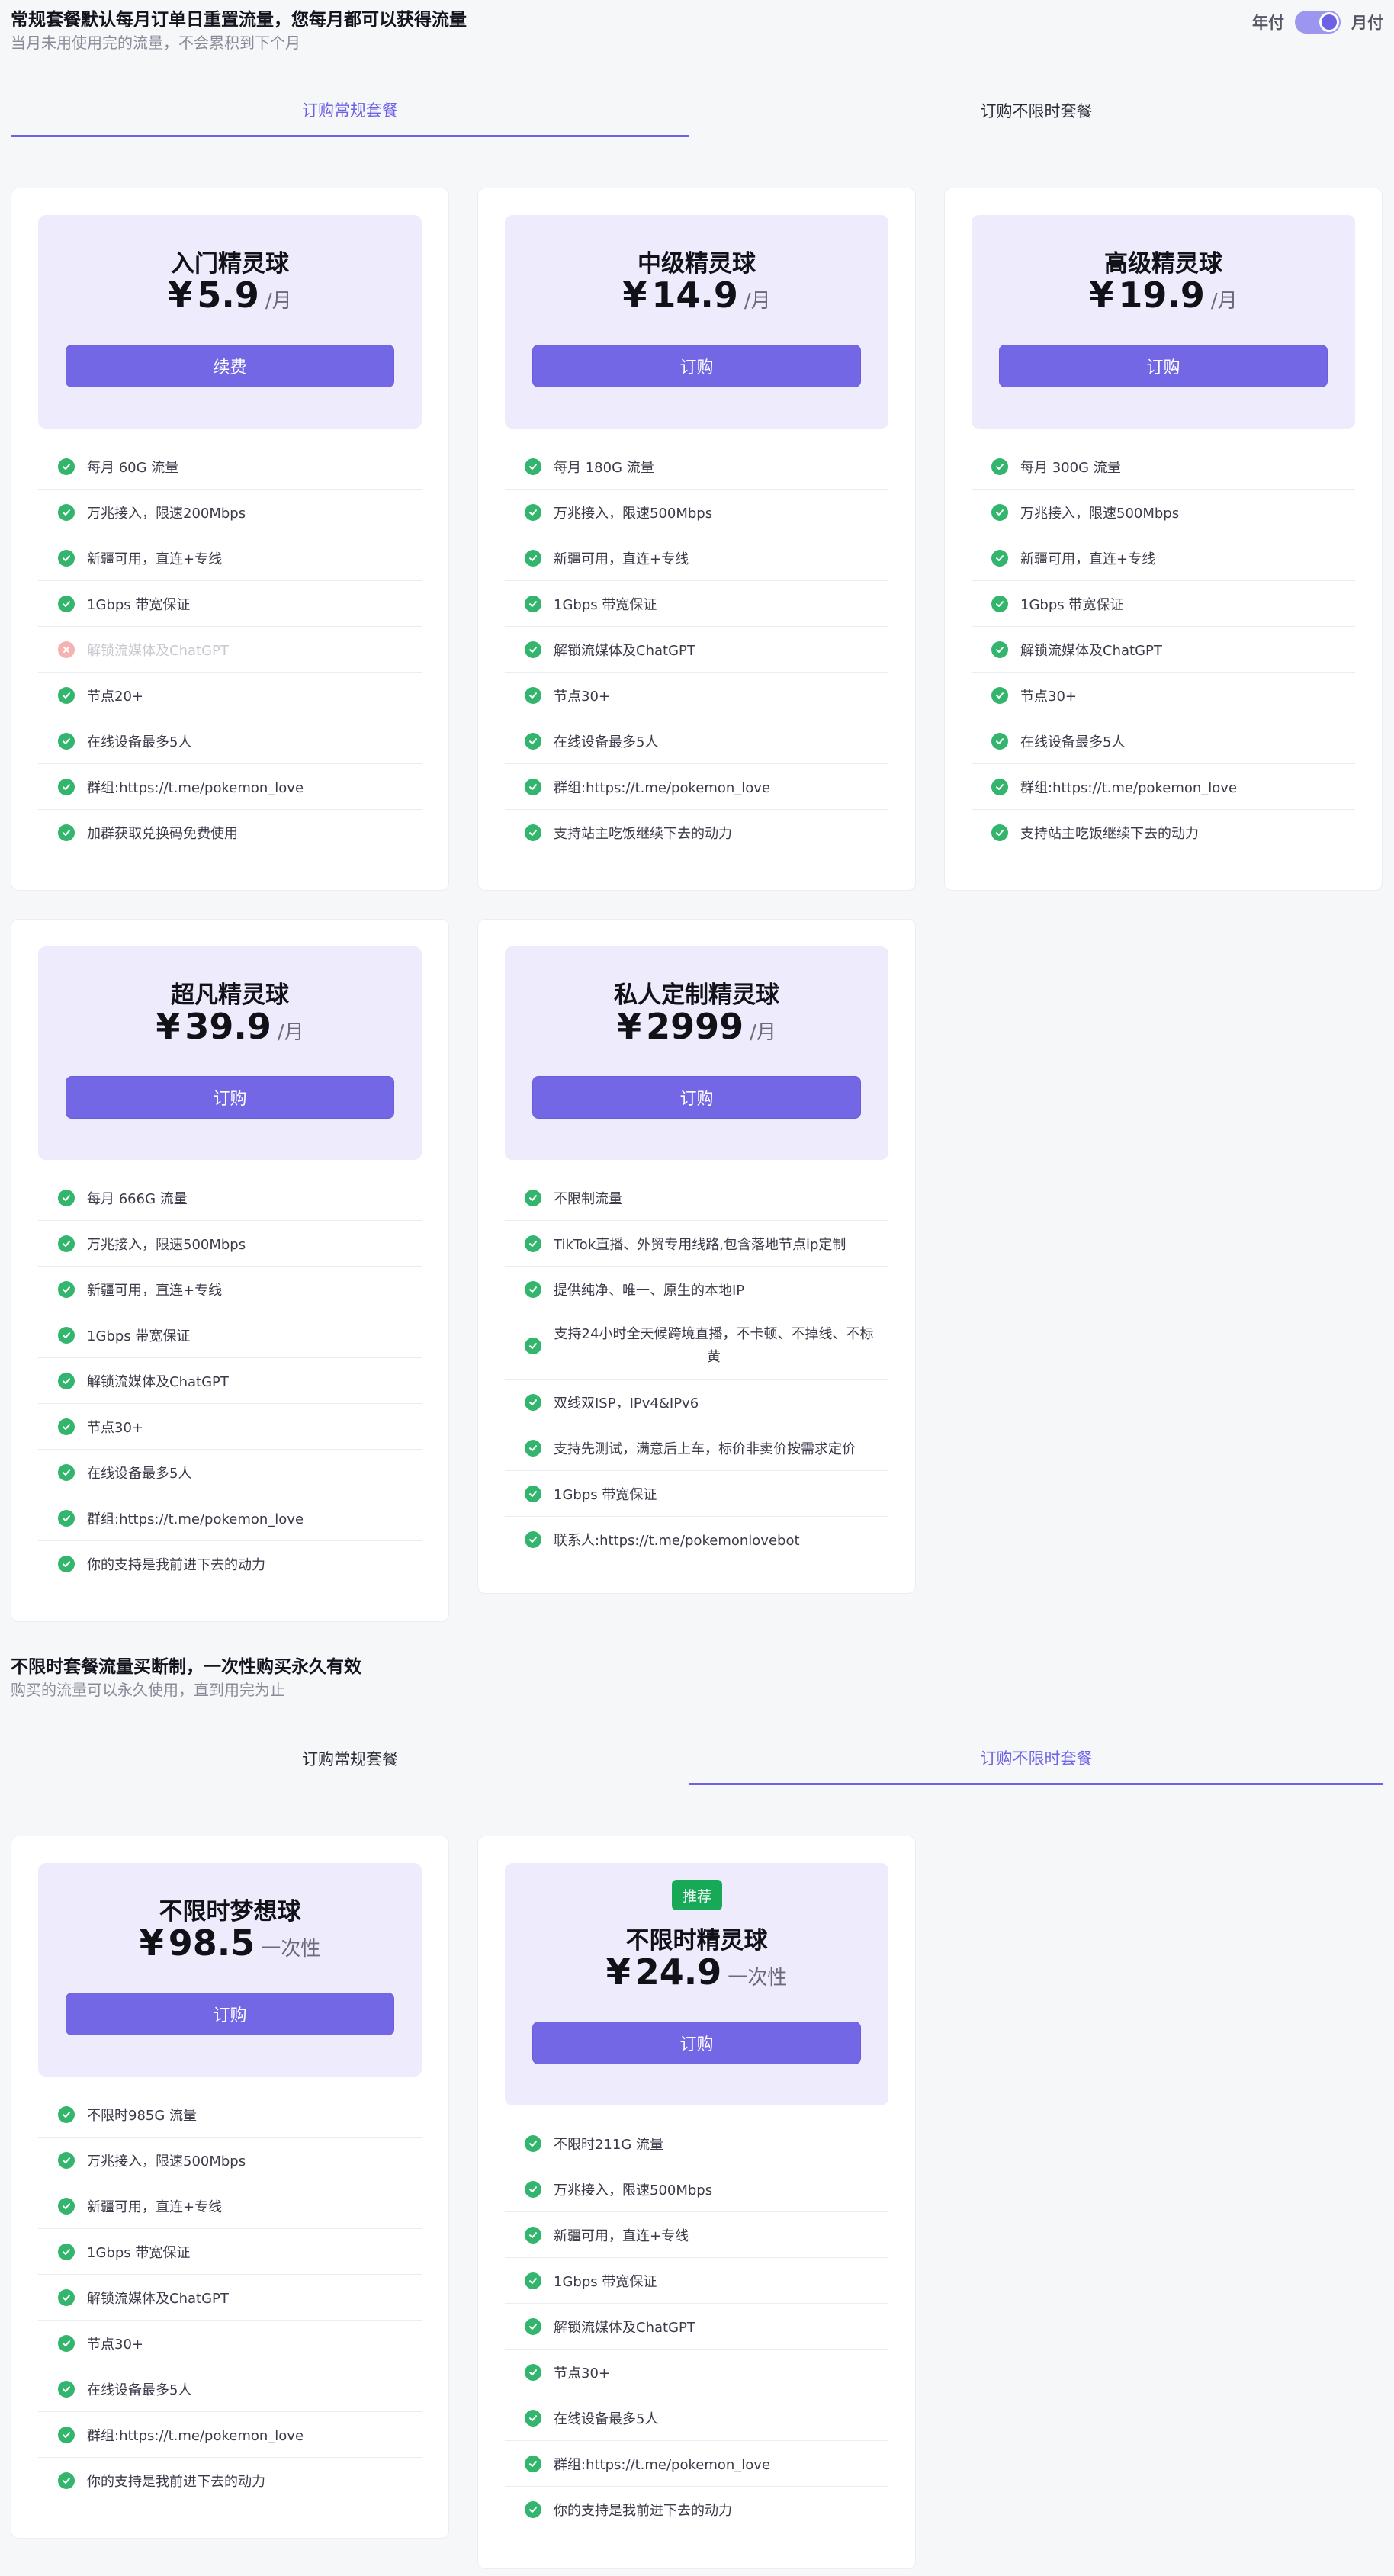 Image resolution: width=1394 pixels, height=2576 pixels. I want to click on feature-item: 加群获取兑换码免费使用, so click(230, 833).